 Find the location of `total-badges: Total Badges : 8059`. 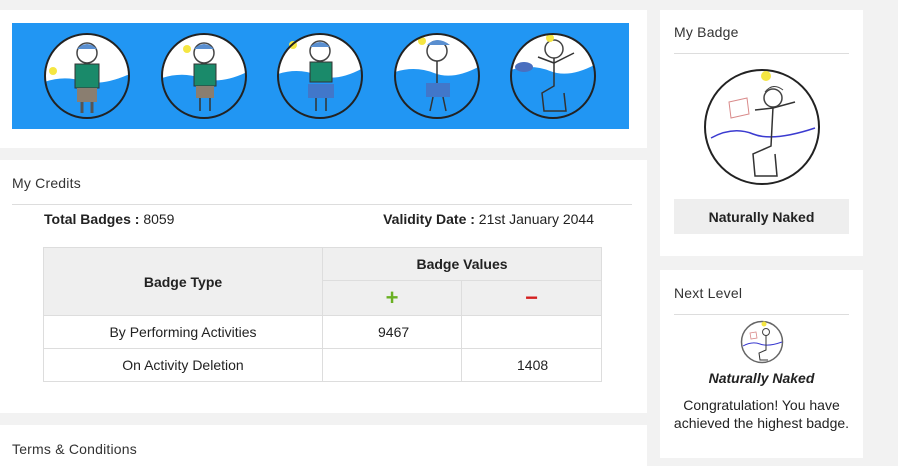

total-badges: Total Badges : 8059 is located at coordinates (109, 219).